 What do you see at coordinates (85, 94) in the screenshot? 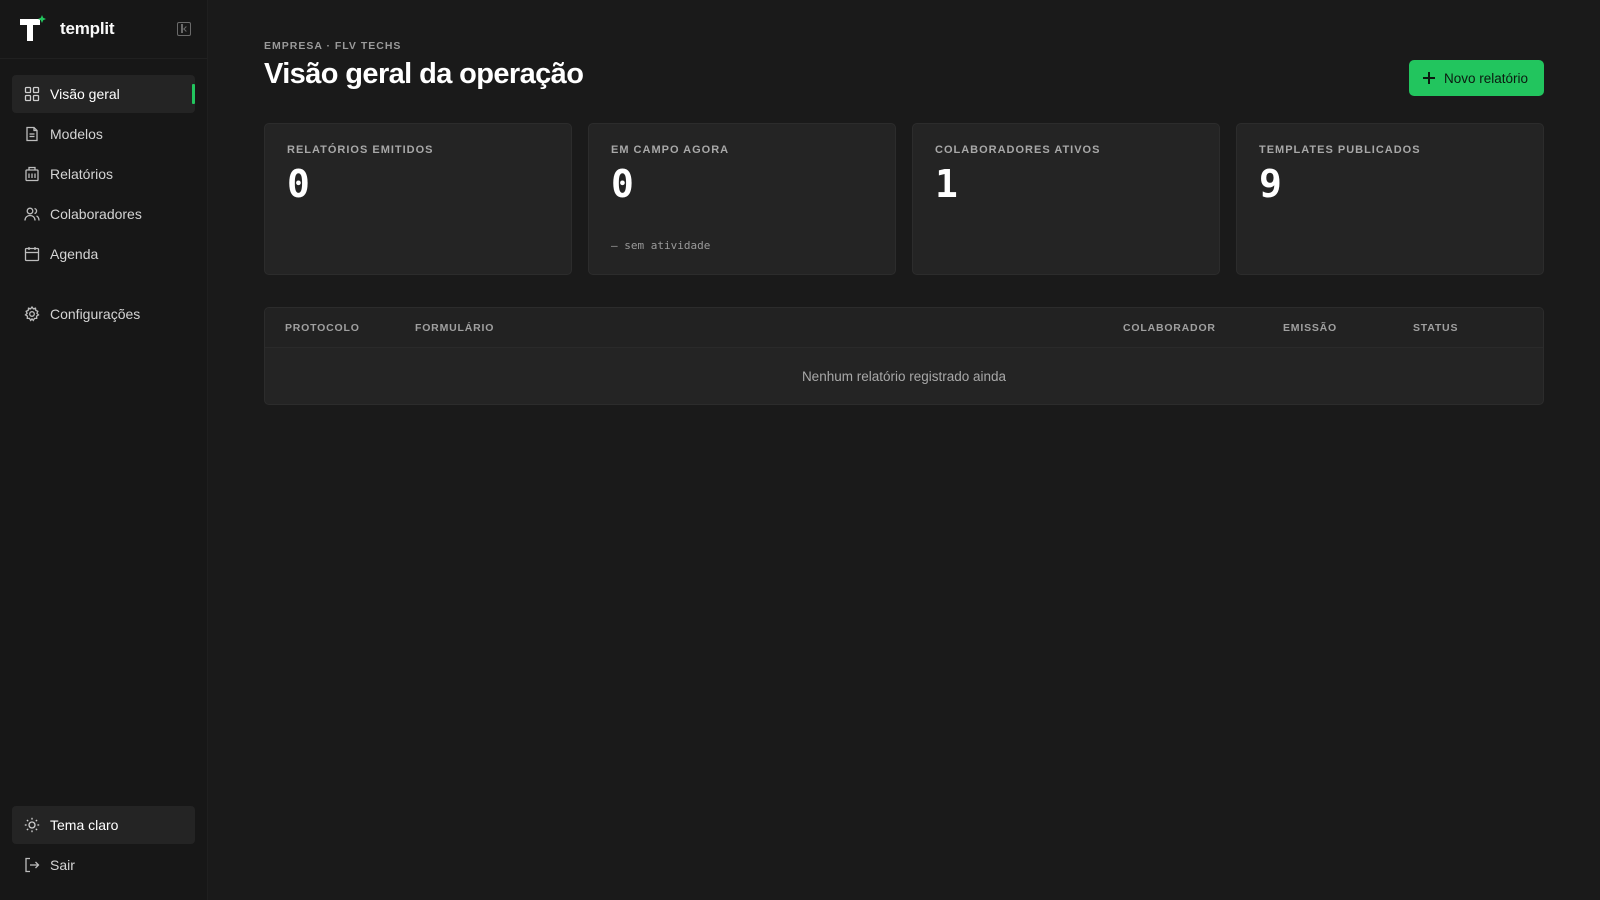
I see `sidebar-item-label: Visão geral` at bounding box center [85, 94].